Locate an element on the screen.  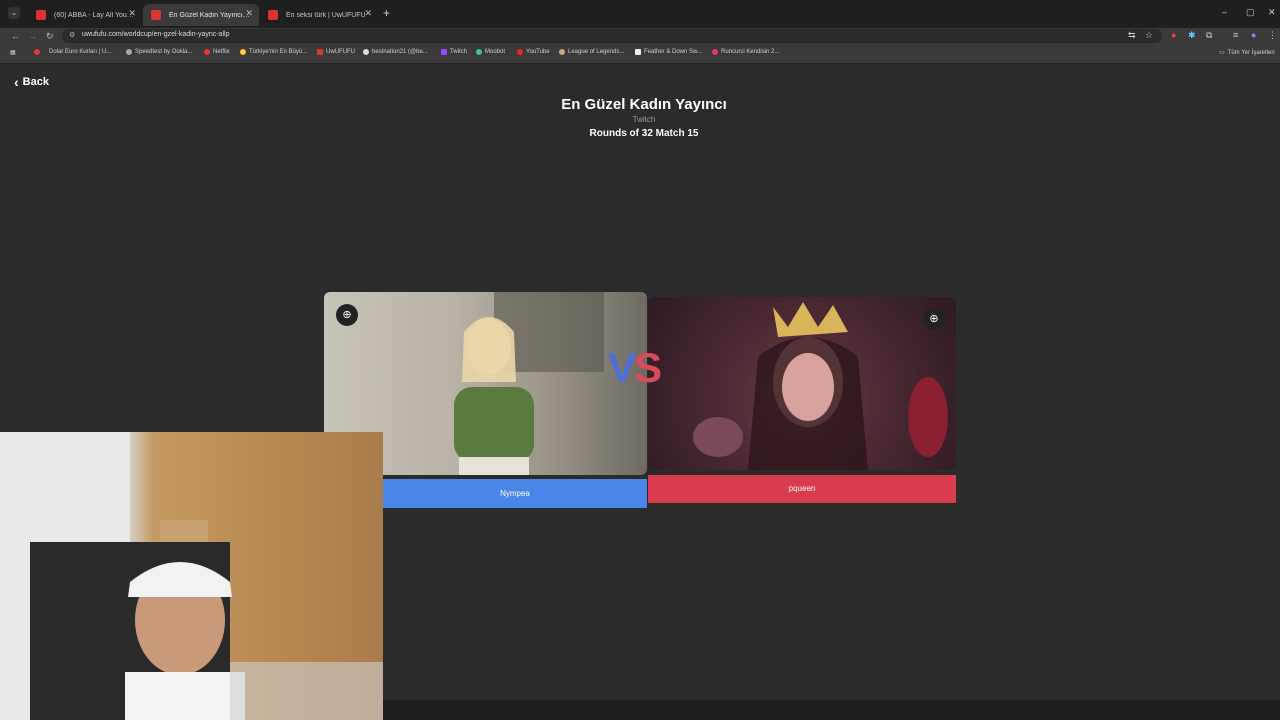
media-icon: ≡ is located at coordinates (1235, 35).